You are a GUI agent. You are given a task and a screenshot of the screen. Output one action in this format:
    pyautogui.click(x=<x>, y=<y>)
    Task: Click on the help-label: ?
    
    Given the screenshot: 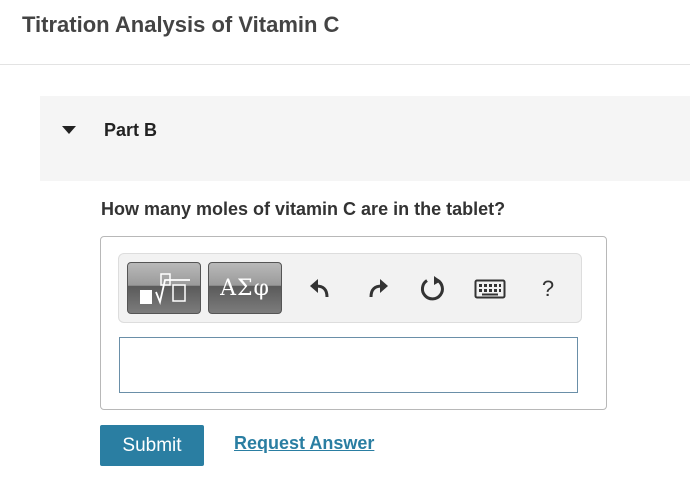 What is the action you would take?
    pyautogui.click(x=548, y=288)
    